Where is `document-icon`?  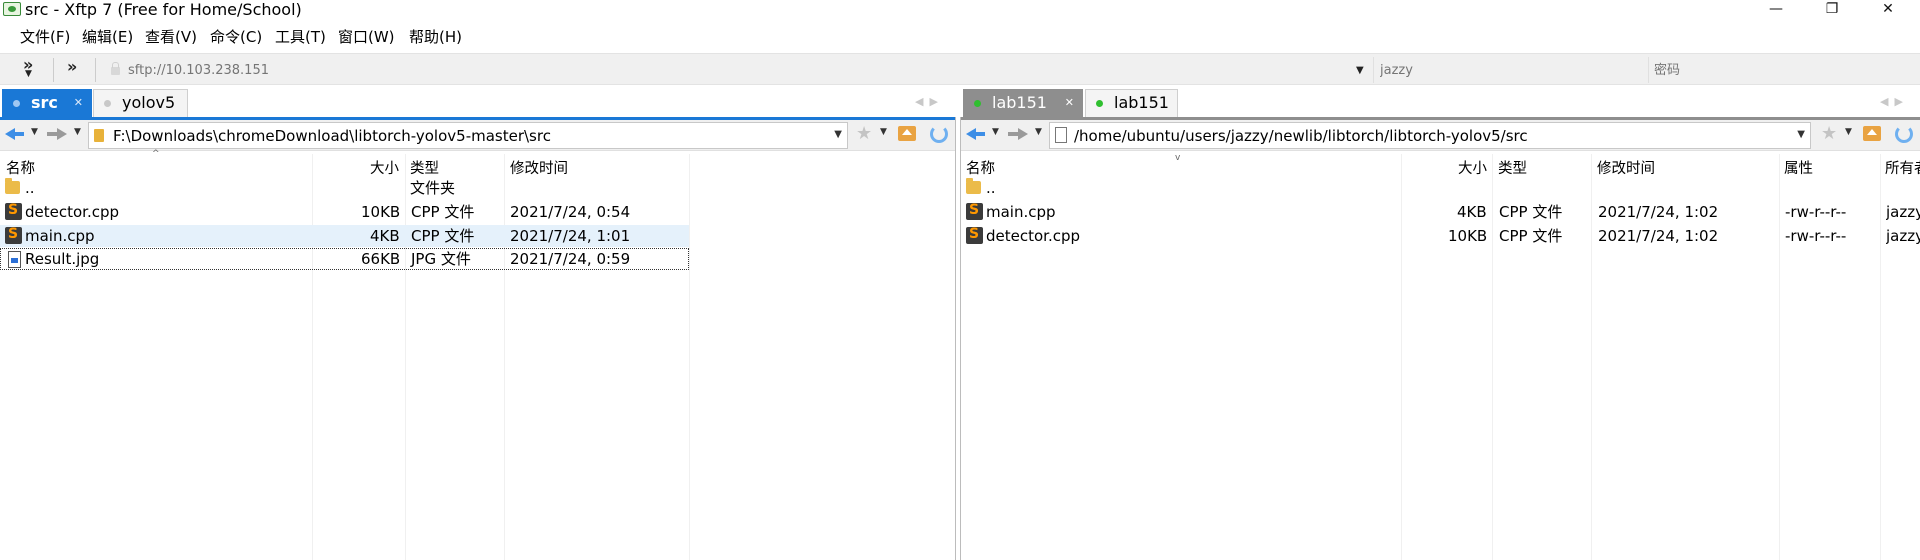 document-icon is located at coordinates (1061, 135).